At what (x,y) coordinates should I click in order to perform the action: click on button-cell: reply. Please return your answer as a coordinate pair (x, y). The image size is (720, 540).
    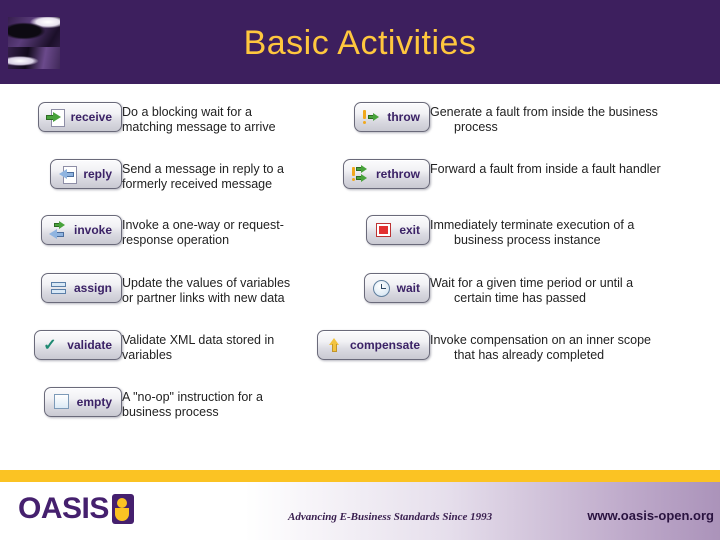
    Looking at the image, I should click on (72, 174).